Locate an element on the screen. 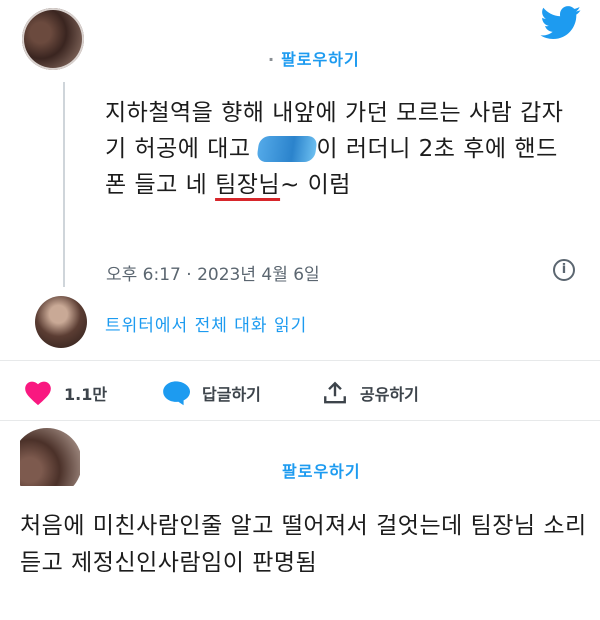  author-avatar is located at coordinates (53, 39).